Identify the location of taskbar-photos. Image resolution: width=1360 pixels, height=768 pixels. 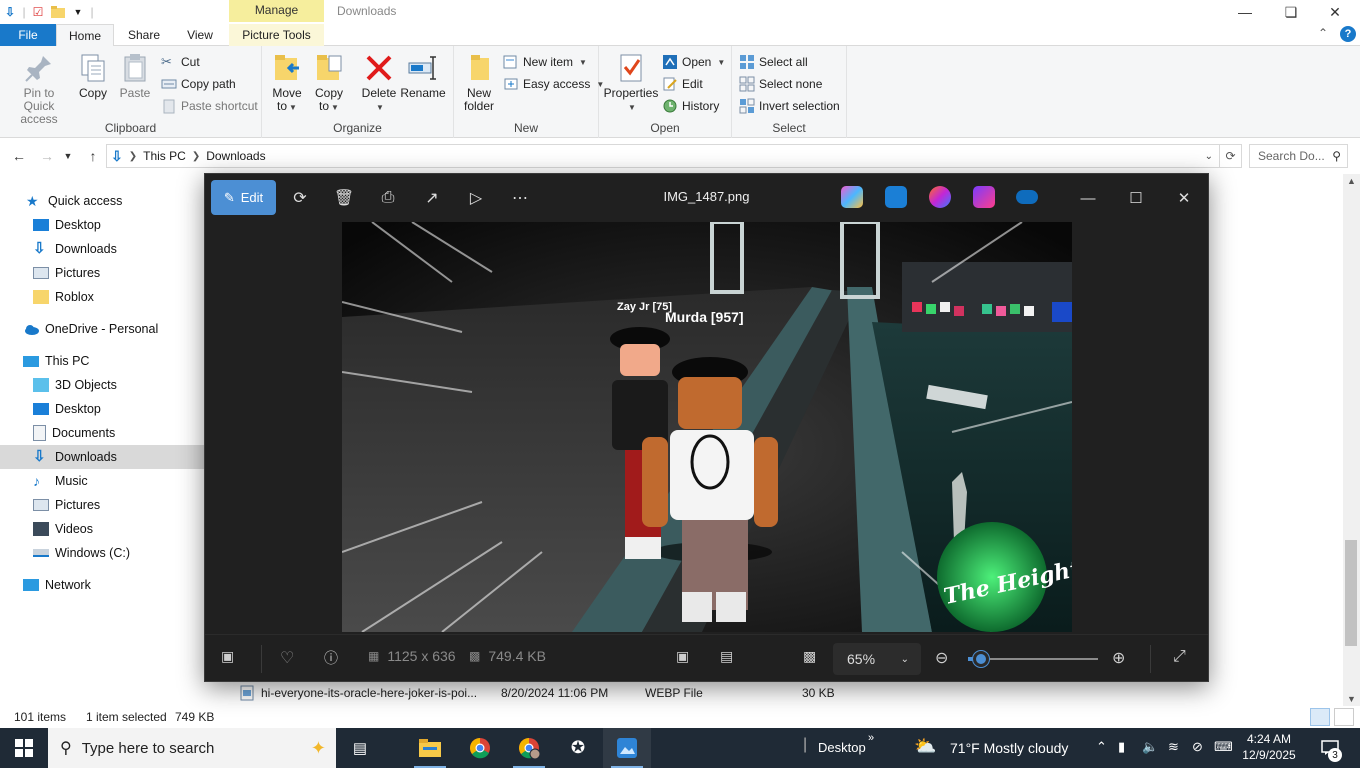
(627, 748).